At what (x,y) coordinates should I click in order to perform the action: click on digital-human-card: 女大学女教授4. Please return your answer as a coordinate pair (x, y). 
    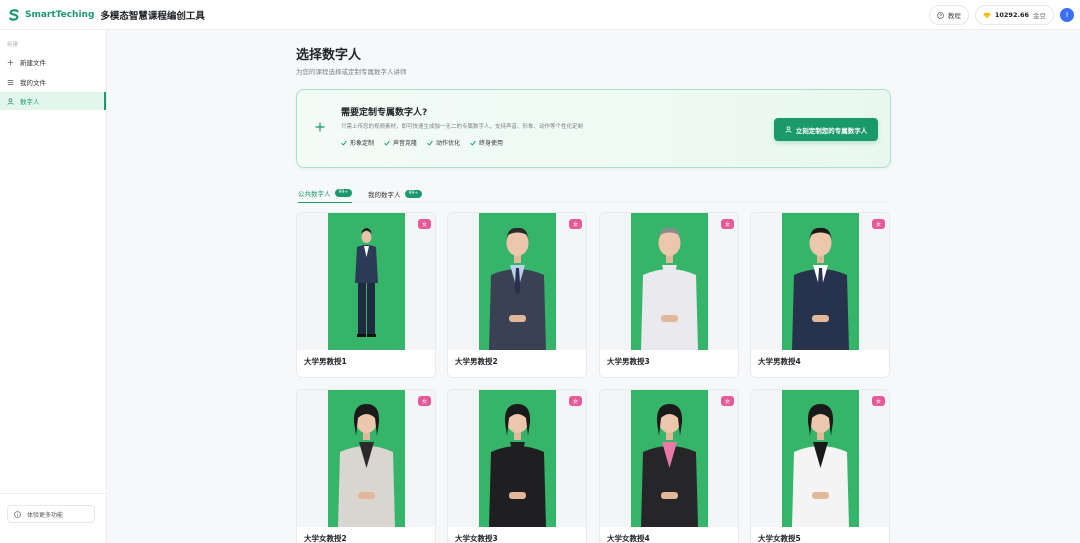
    Looking at the image, I should click on (669, 466).